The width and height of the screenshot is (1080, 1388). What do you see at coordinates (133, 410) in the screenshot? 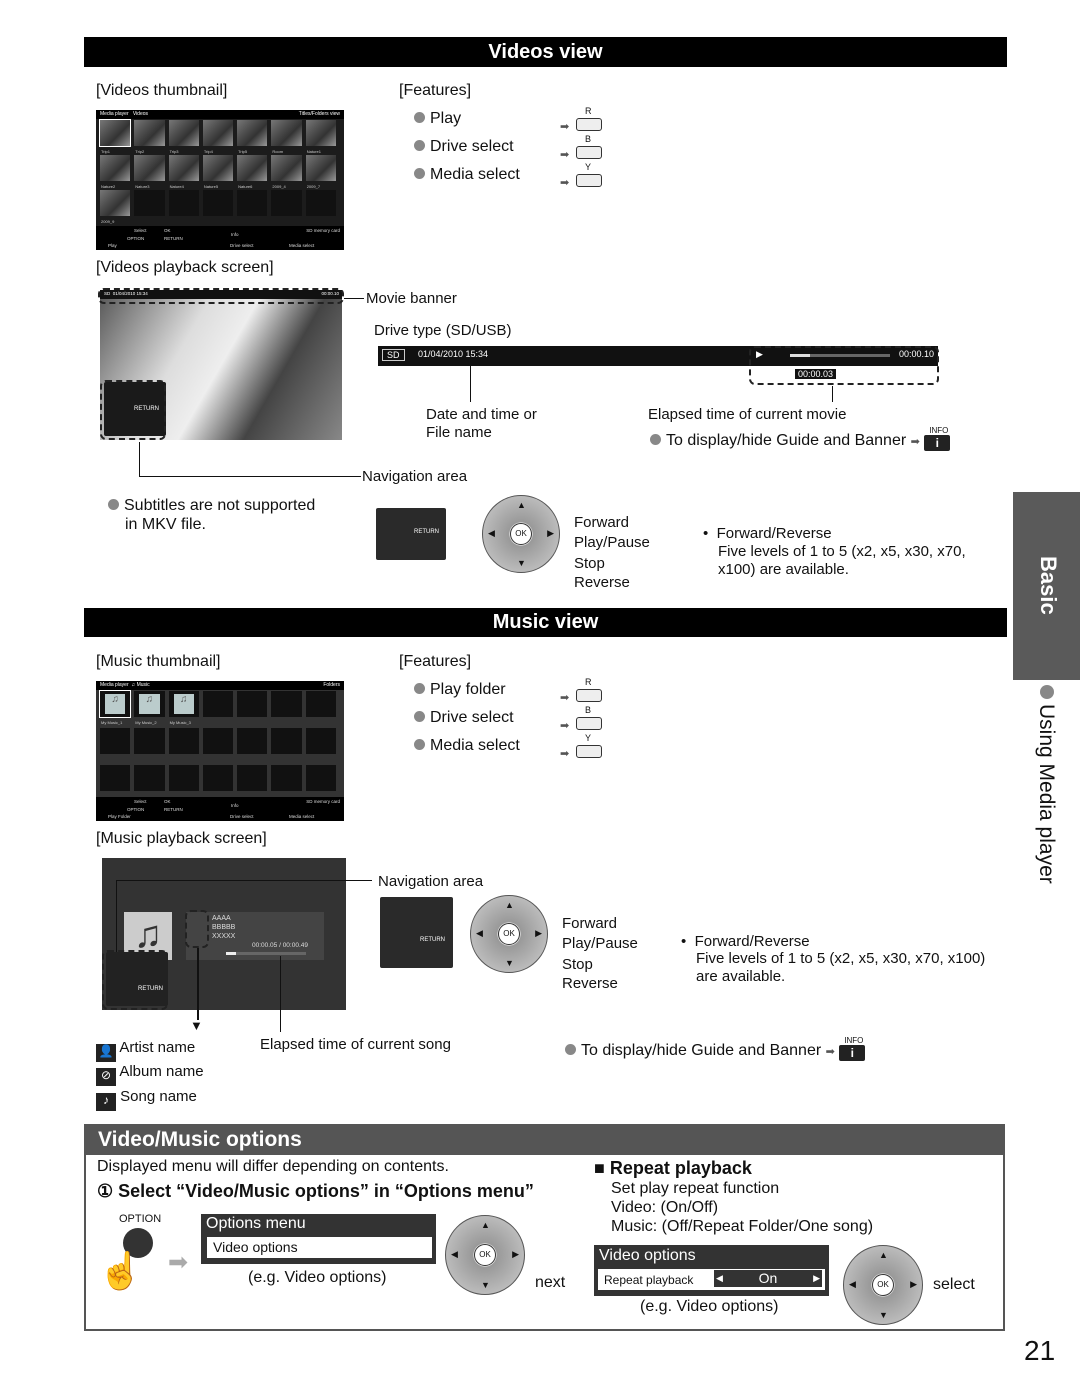
I see `nav-highlight` at bounding box center [133, 410].